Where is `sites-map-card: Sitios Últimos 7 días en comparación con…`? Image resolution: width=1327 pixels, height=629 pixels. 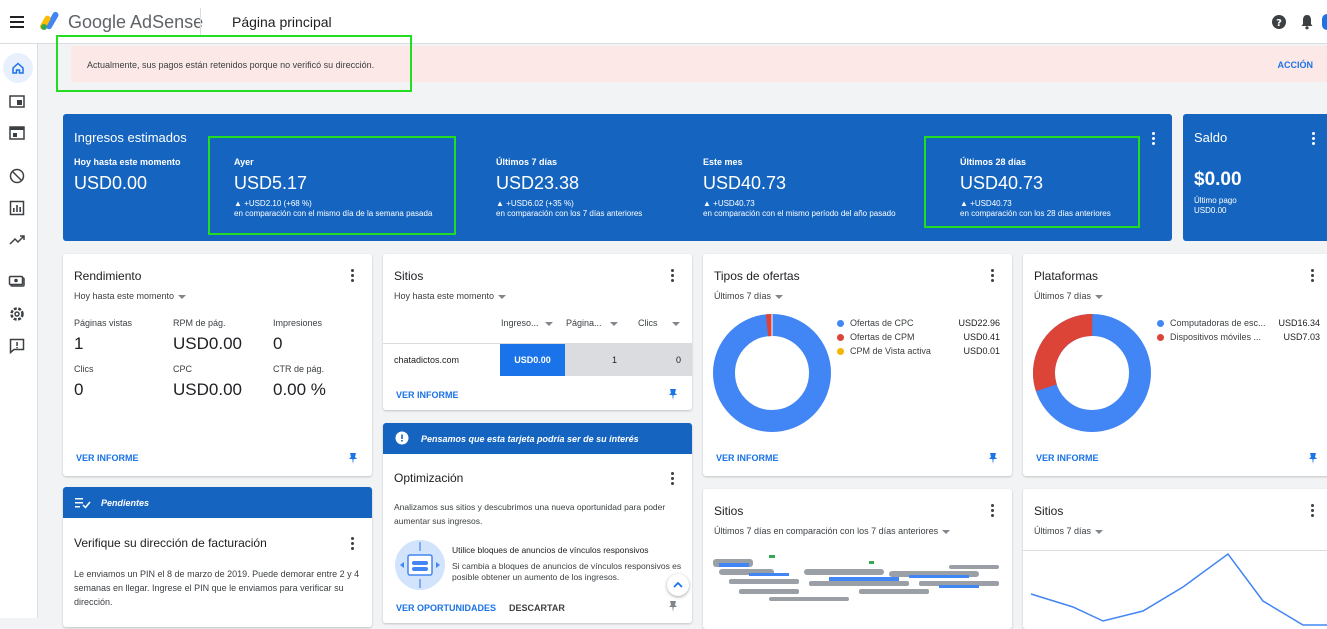 sites-map-card: Sitios Últimos 7 días en comparación con… is located at coordinates (857, 559).